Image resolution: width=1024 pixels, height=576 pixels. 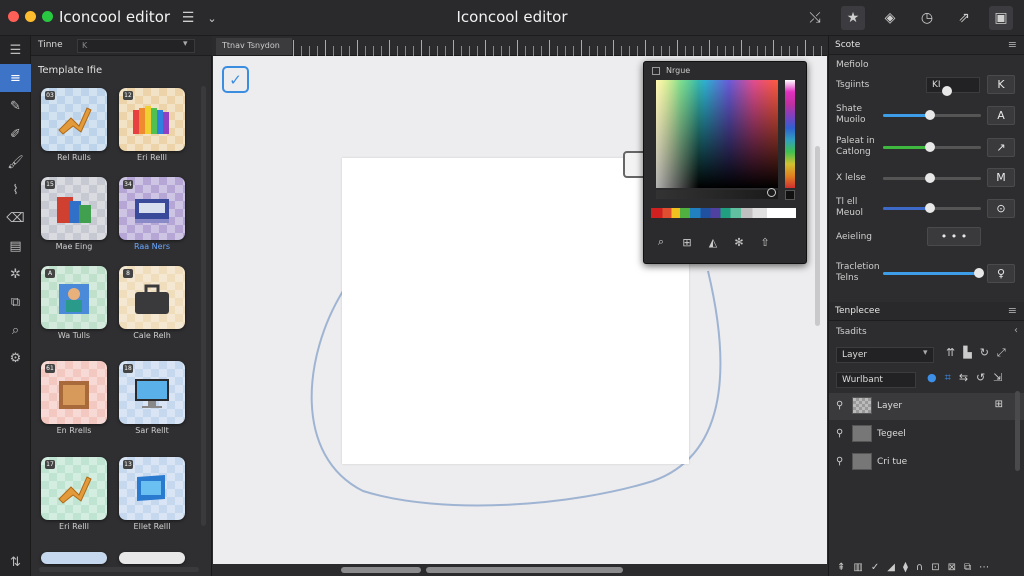 I want to click on template-tile: A, so click(x=74, y=297).